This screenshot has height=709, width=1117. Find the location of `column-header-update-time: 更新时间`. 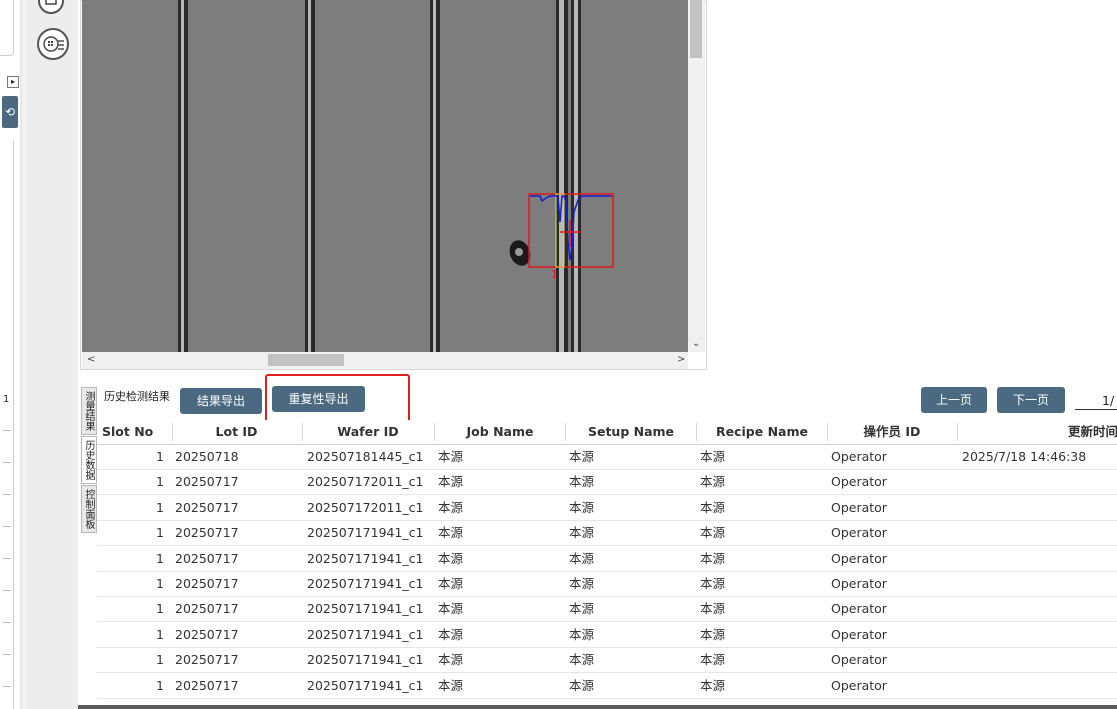

column-header-update-time: 更新时间 is located at coordinates (1037, 432).